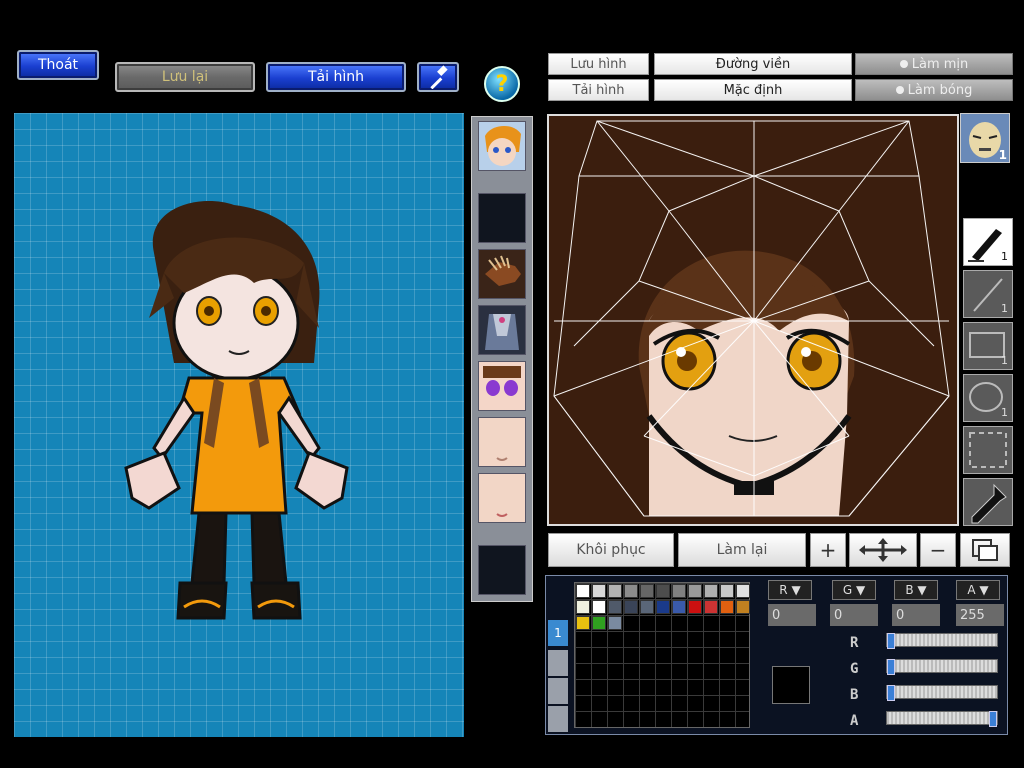  Describe the element at coordinates (985, 138) in the screenshot. I see `avatar: 1` at that location.